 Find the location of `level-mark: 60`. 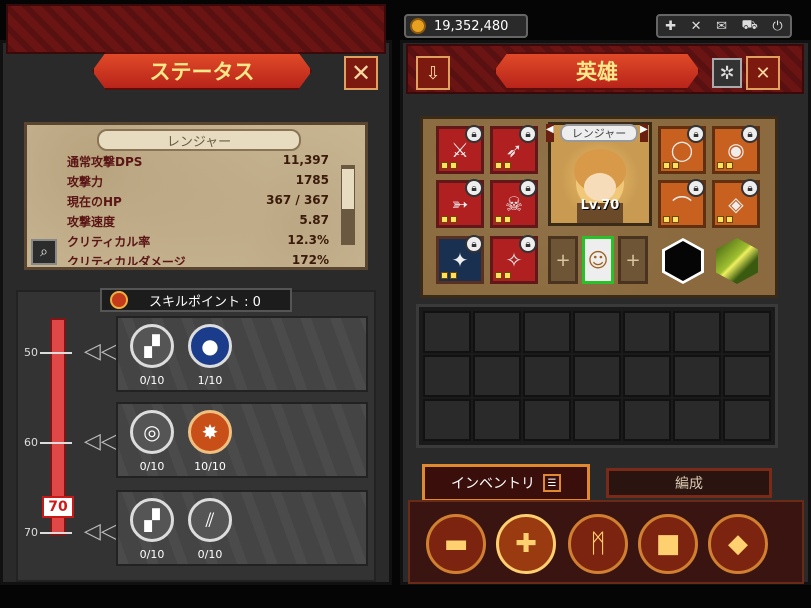

level-mark: 60 is located at coordinates (31, 442).